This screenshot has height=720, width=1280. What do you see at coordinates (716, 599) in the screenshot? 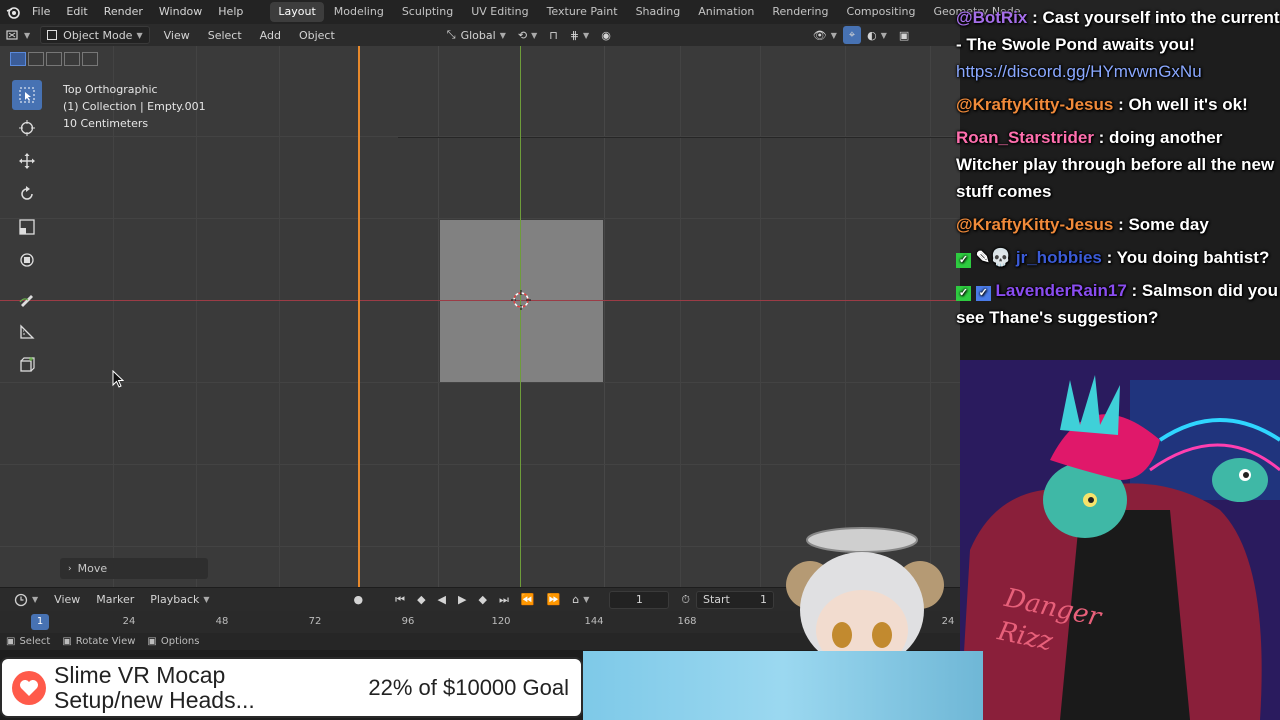
I see `start-label: Start` at bounding box center [716, 599].